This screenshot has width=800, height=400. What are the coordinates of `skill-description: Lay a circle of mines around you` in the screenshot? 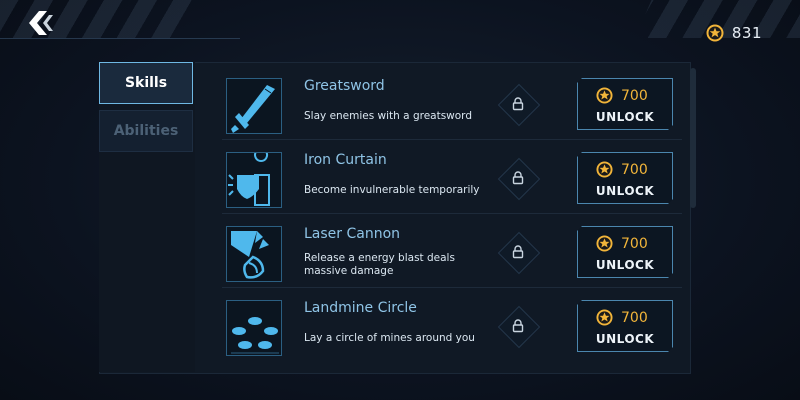 It's located at (389, 338).